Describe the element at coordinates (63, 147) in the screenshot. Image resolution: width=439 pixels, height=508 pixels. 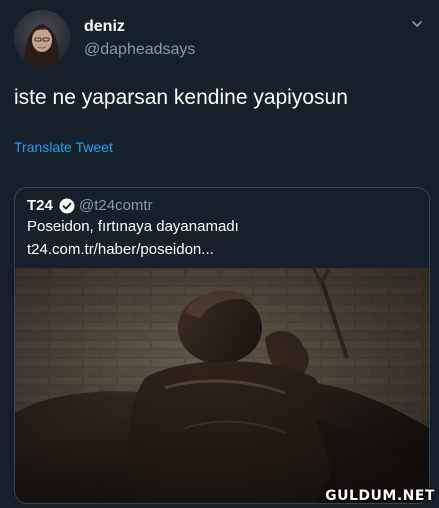
I see `translate-tweet-link: Translate Tweet` at that location.